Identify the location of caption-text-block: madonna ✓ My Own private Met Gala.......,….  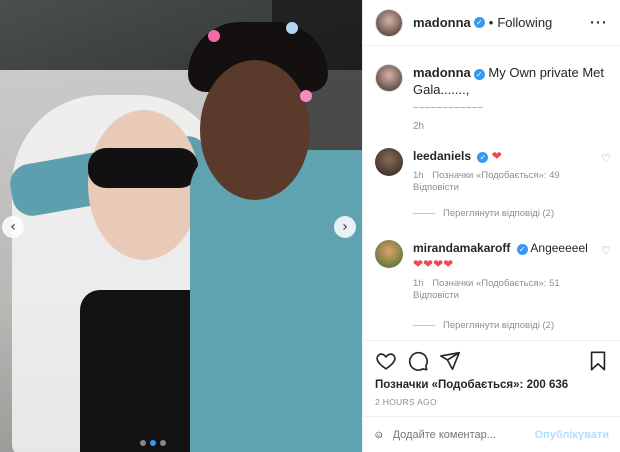
(512, 90).